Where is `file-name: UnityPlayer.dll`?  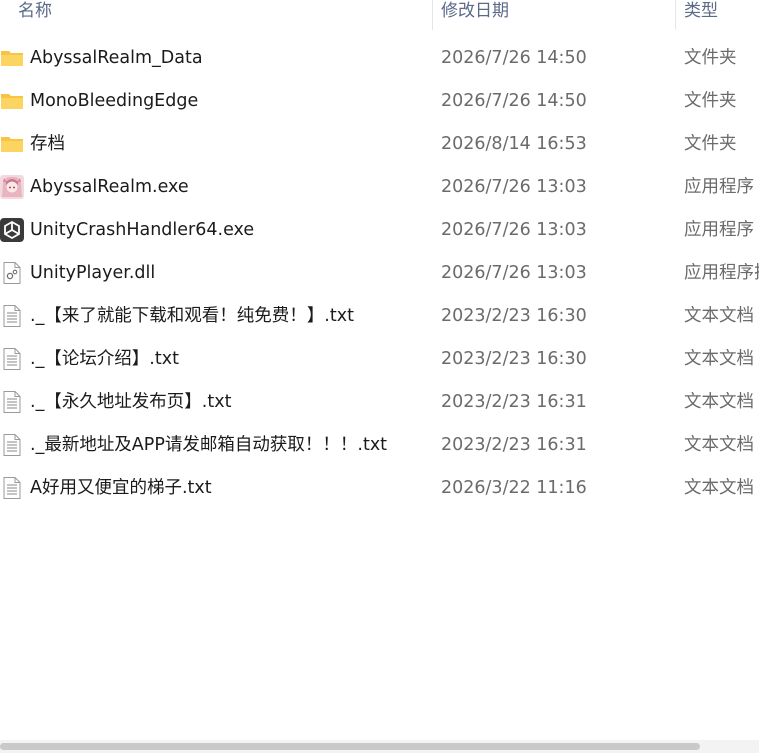
file-name: UnityPlayer.dll is located at coordinates (93, 273).